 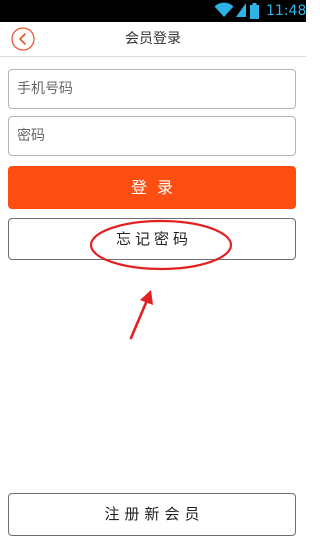 I want to click on signal-icon, so click(x=241, y=10).